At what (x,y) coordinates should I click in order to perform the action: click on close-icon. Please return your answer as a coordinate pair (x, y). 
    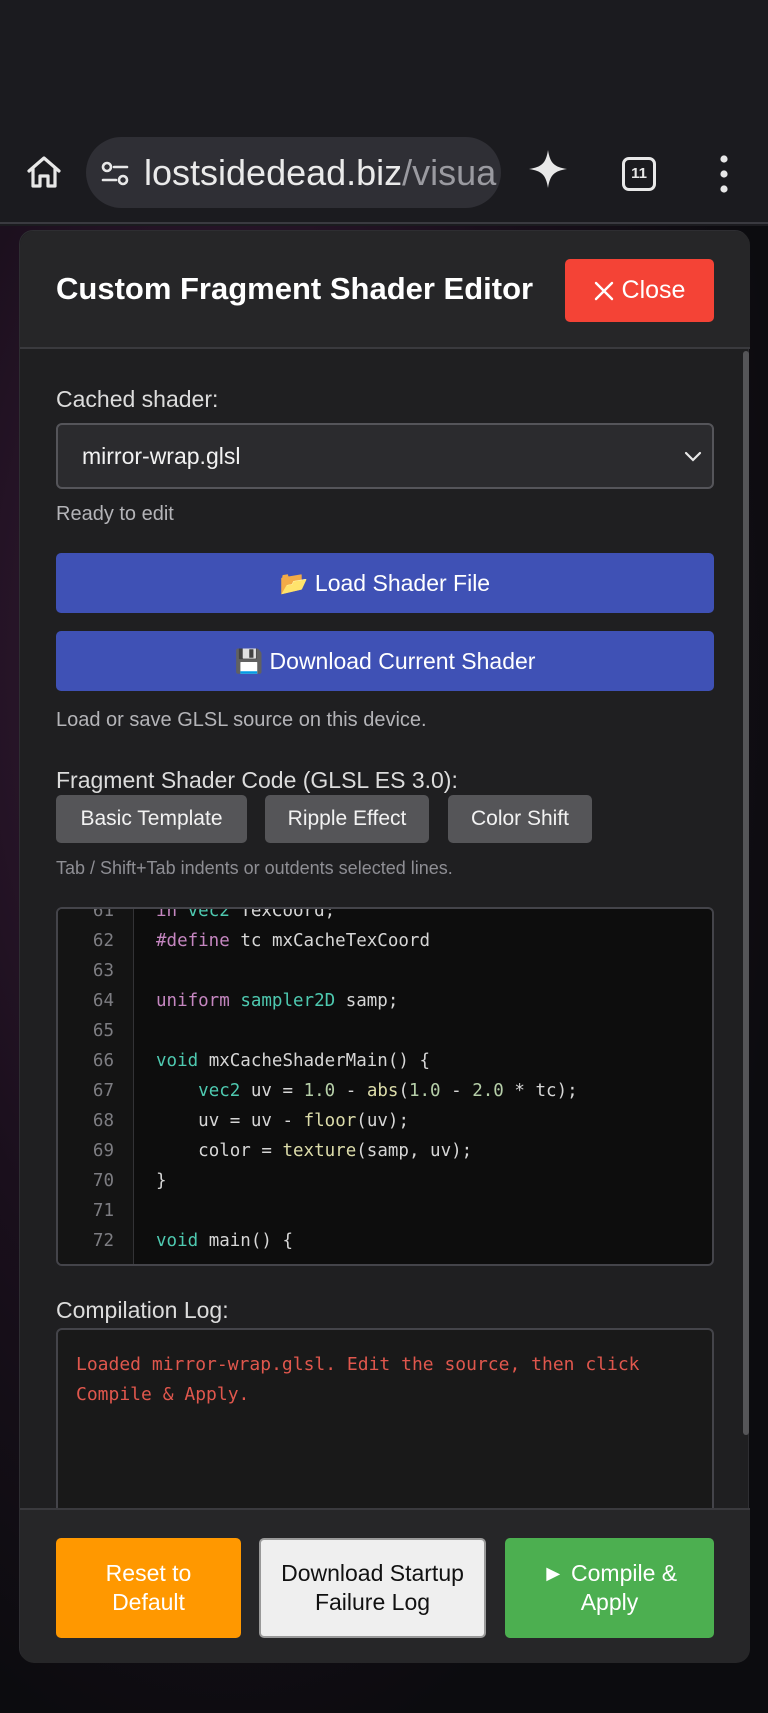
    Looking at the image, I should click on (603, 290).